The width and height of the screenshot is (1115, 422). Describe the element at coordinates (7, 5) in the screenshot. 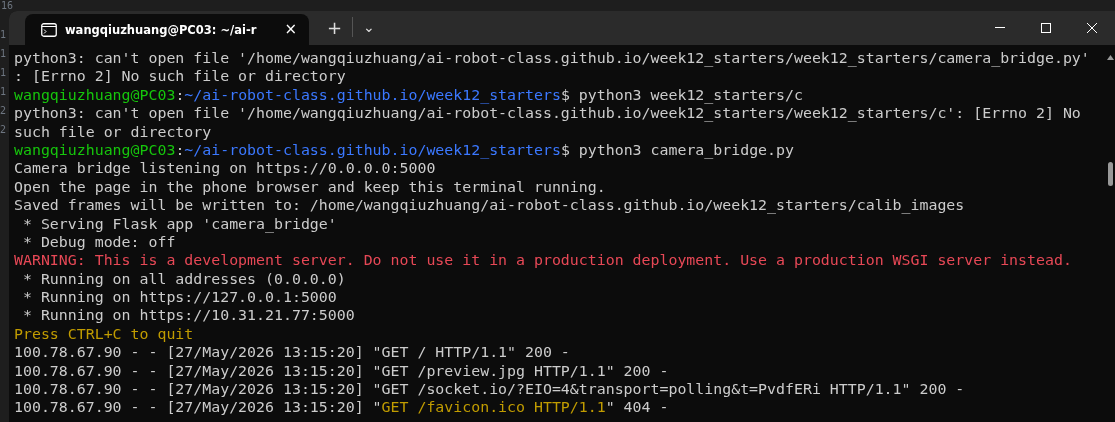

I see `line-number: 16` at that location.